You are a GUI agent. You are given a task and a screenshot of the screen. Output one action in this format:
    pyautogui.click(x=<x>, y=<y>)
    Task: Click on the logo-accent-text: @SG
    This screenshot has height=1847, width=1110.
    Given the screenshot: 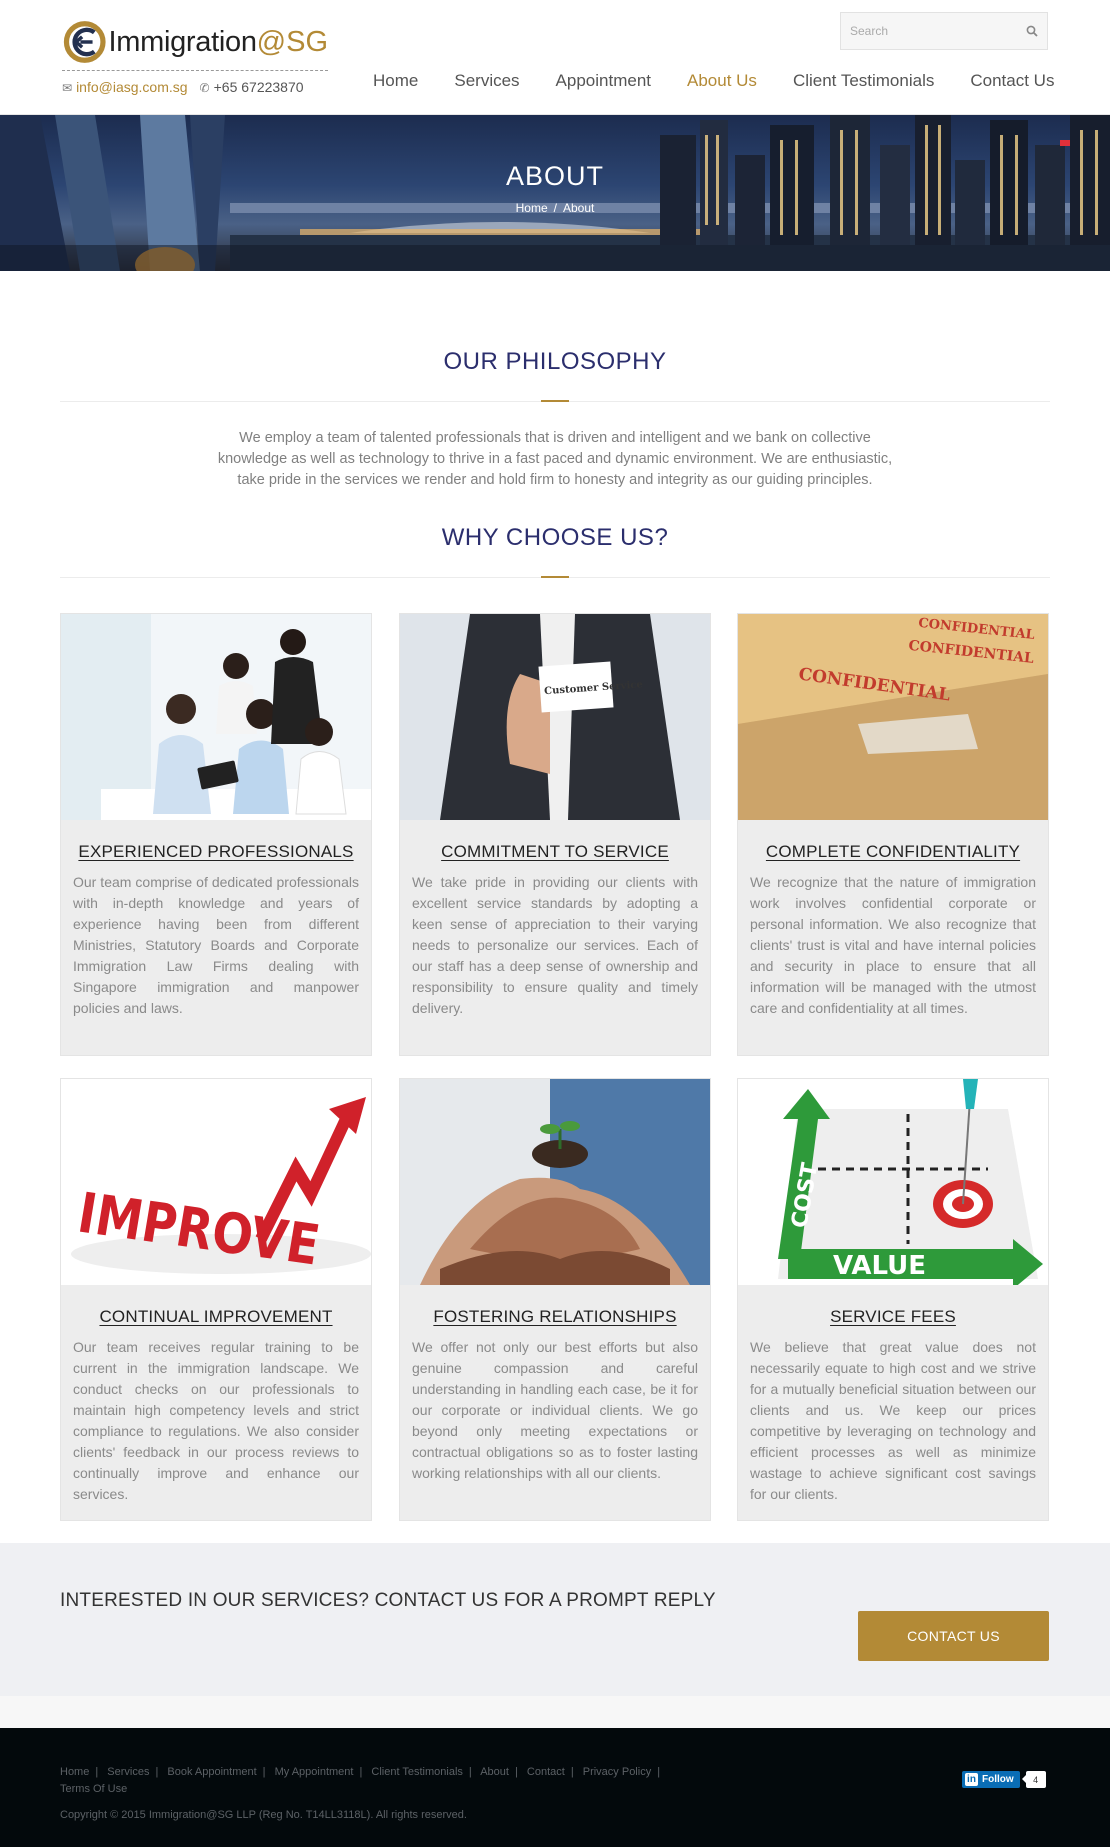 What is the action you would take?
    pyautogui.click(x=292, y=41)
    